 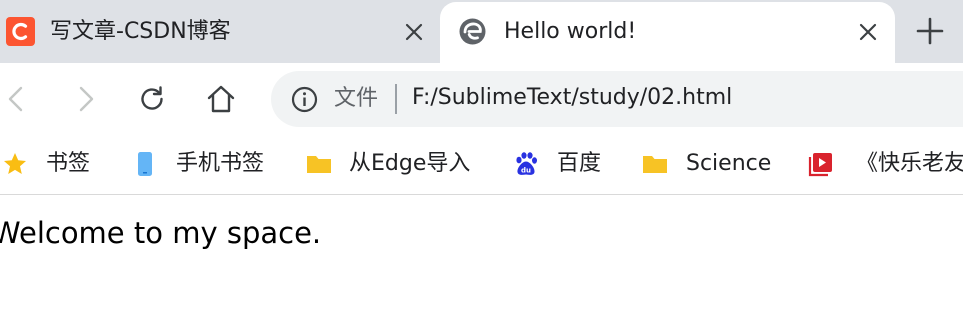 What do you see at coordinates (15, 164) in the screenshot?
I see `star-icon` at bounding box center [15, 164].